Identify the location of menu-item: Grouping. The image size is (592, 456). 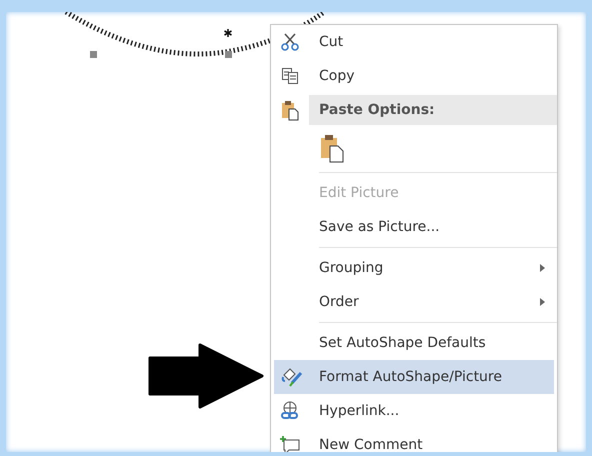
(414, 268).